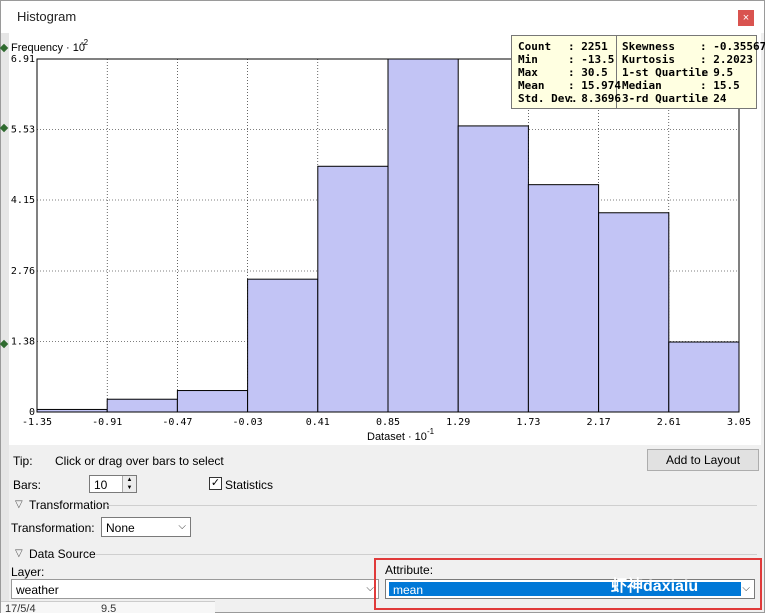 This screenshot has height=613, width=765. I want to click on watermark-text: 虾神daxialu, so click(655, 586).